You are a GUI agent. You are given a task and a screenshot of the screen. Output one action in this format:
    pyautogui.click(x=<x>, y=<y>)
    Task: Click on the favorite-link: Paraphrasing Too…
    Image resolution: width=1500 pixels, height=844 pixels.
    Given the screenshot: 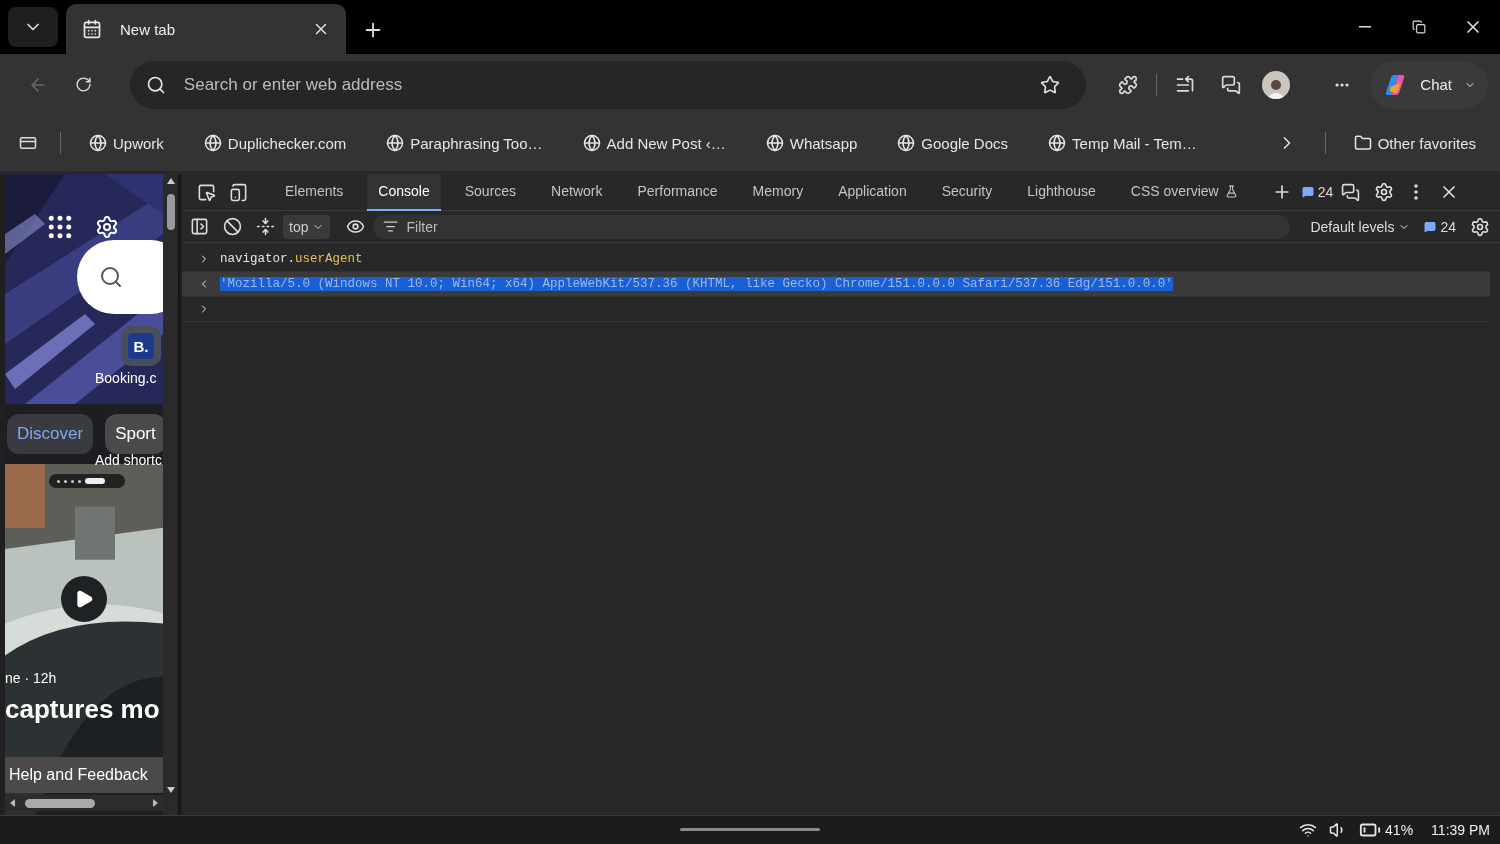 What is the action you would take?
    pyautogui.click(x=464, y=143)
    